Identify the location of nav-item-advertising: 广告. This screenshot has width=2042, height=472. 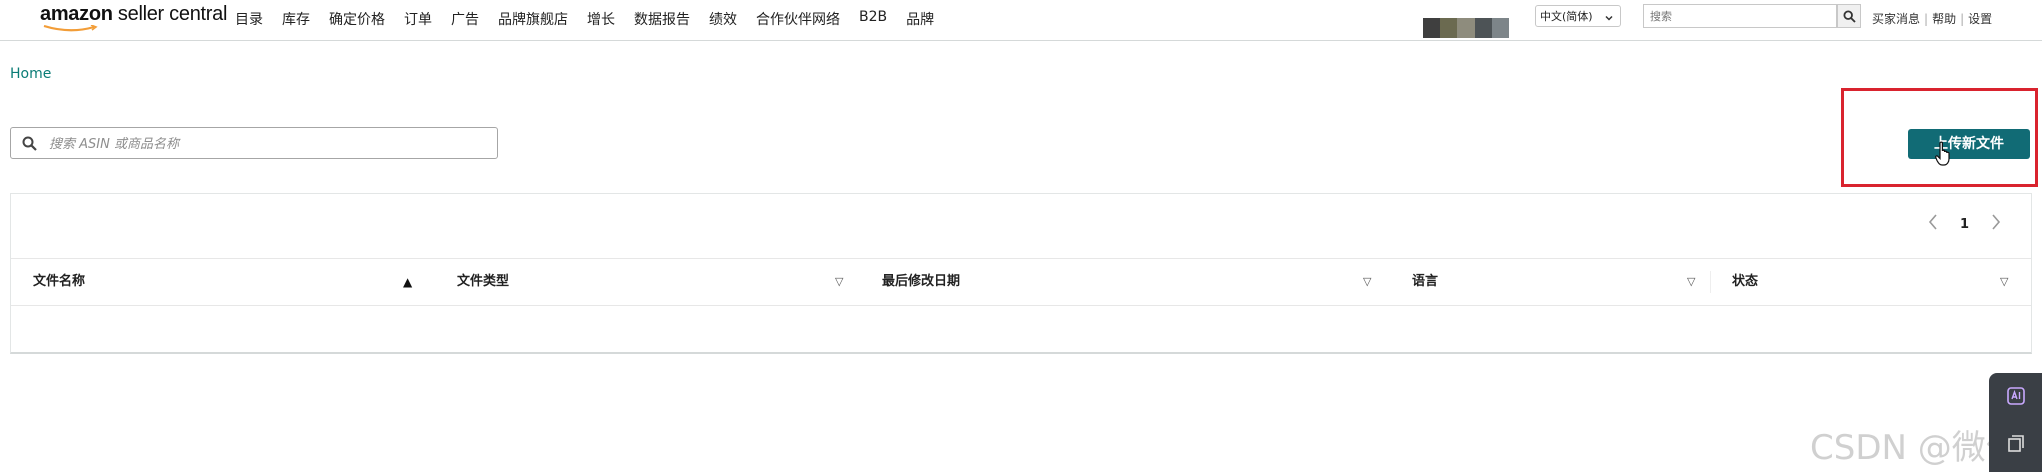
(465, 19).